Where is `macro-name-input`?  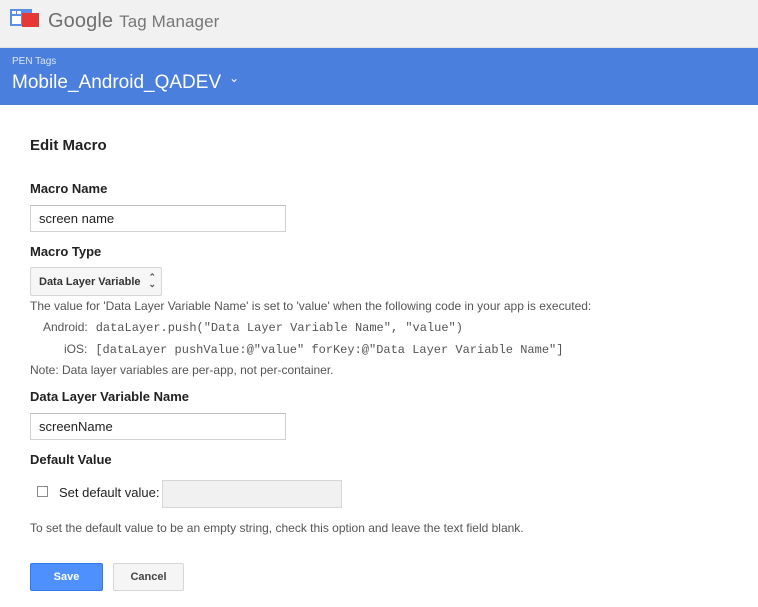
macro-name-input is located at coordinates (158, 218).